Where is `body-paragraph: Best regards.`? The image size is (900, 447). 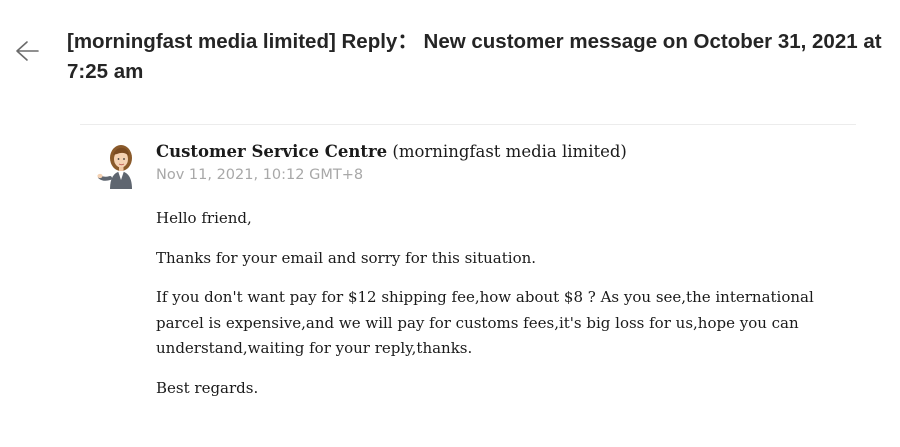
body-paragraph: Best regards. is located at coordinates (207, 387).